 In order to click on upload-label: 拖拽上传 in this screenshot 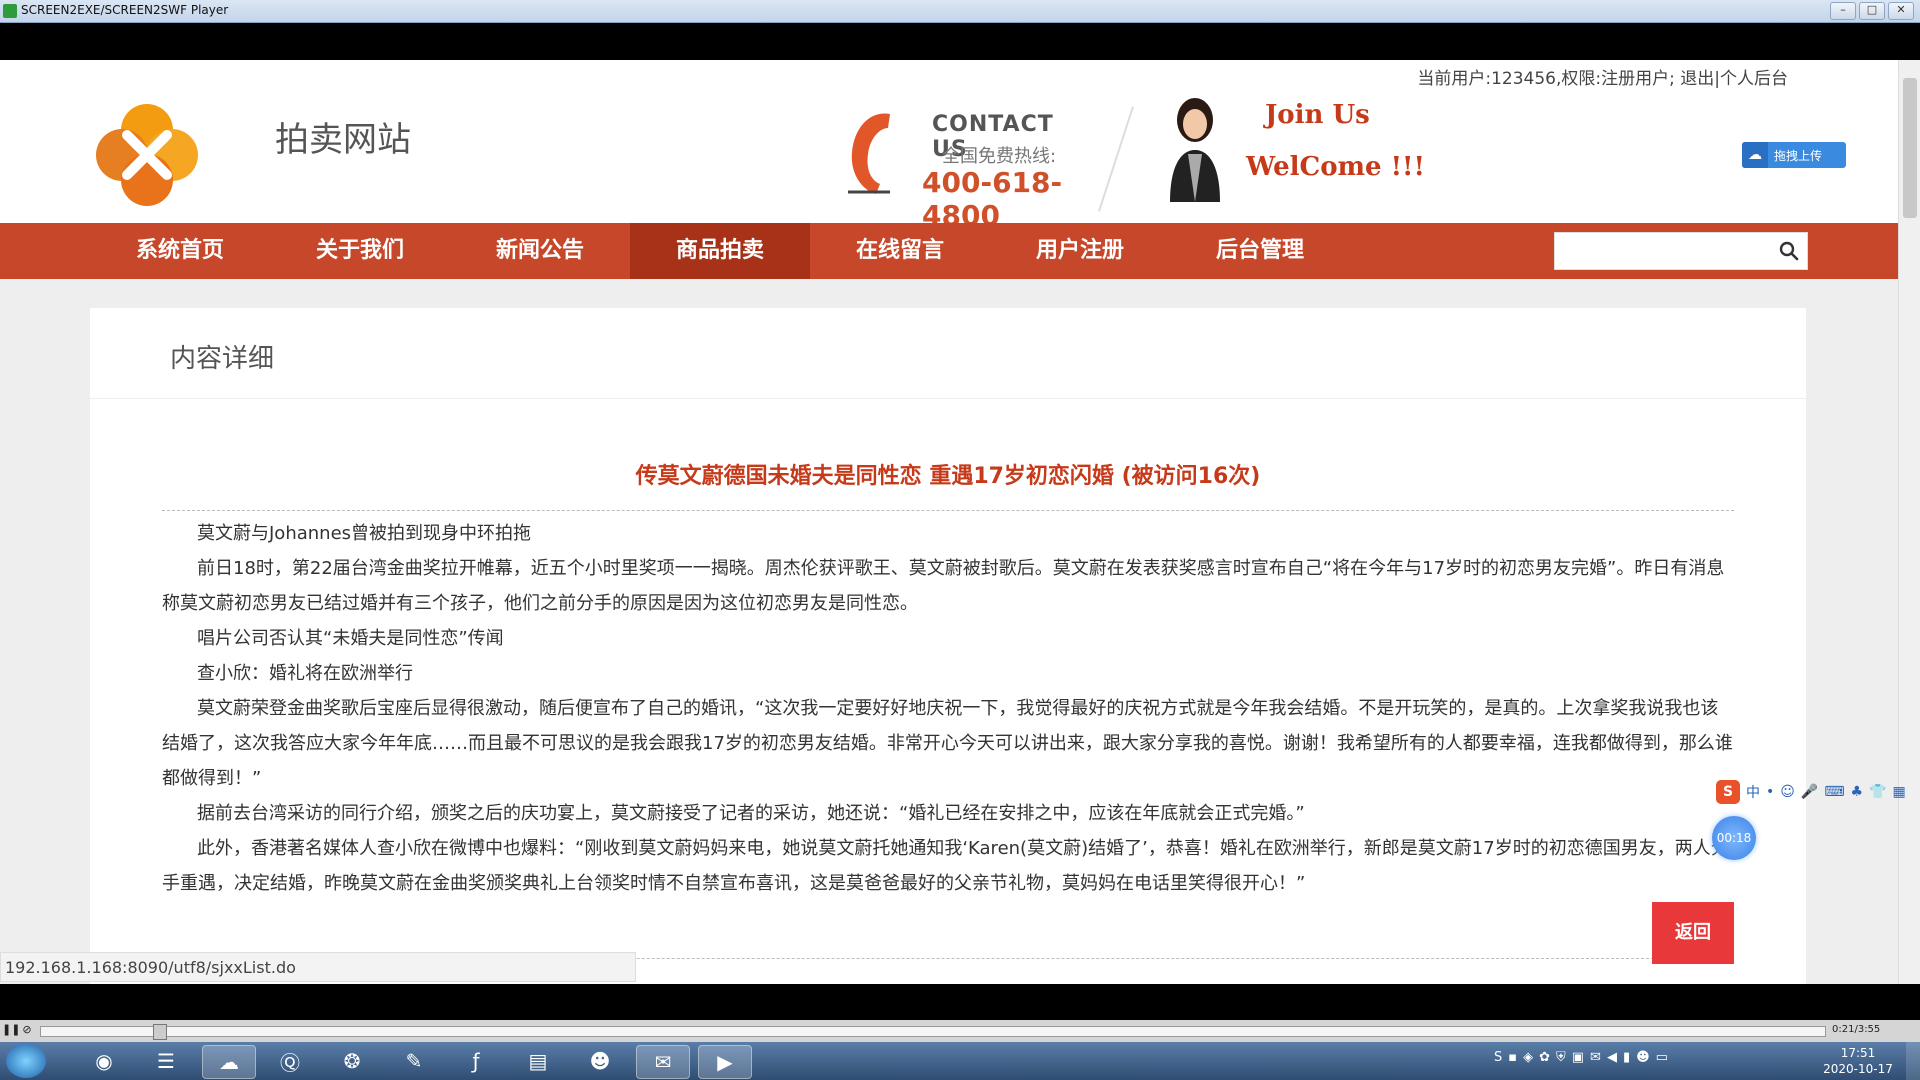, I will do `click(1798, 155)`.